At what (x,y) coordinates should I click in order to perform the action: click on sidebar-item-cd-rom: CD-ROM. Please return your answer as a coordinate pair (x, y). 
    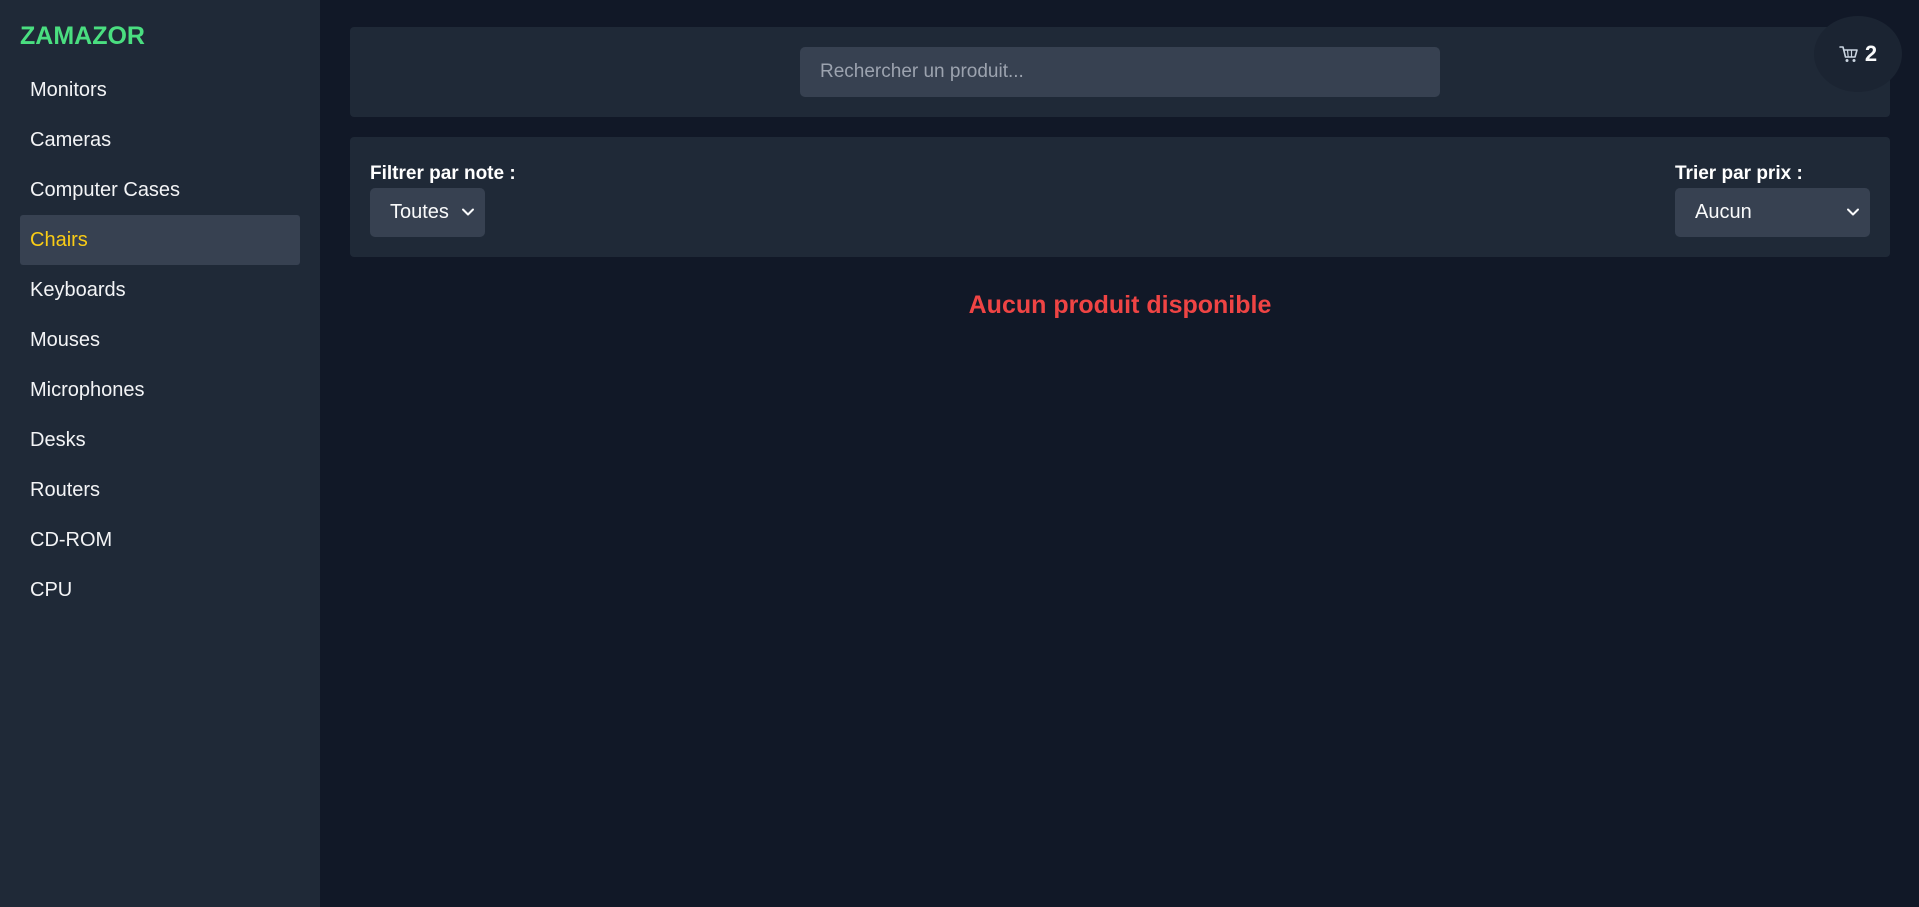
    Looking at the image, I should click on (160, 540).